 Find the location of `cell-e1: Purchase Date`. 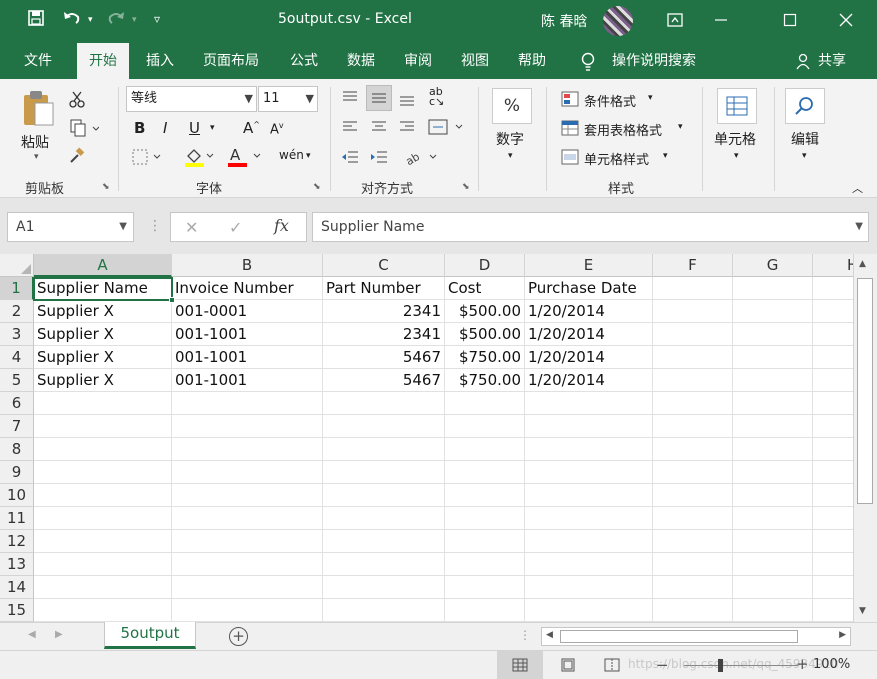

cell-e1: Purchase Date is located at coordinates (589, 288).